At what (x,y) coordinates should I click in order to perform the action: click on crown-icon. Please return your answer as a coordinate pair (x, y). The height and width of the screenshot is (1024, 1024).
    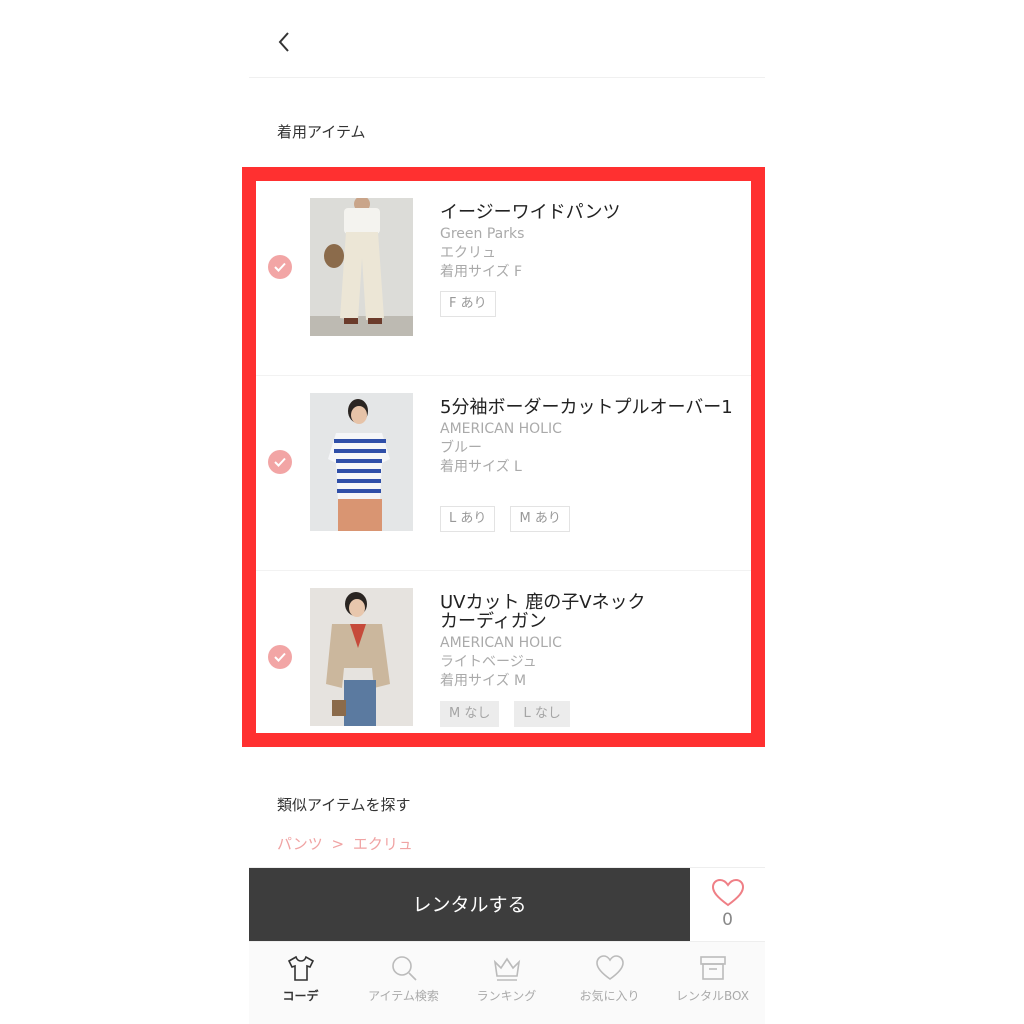
    Looking at the image, I should click on (507, 969).